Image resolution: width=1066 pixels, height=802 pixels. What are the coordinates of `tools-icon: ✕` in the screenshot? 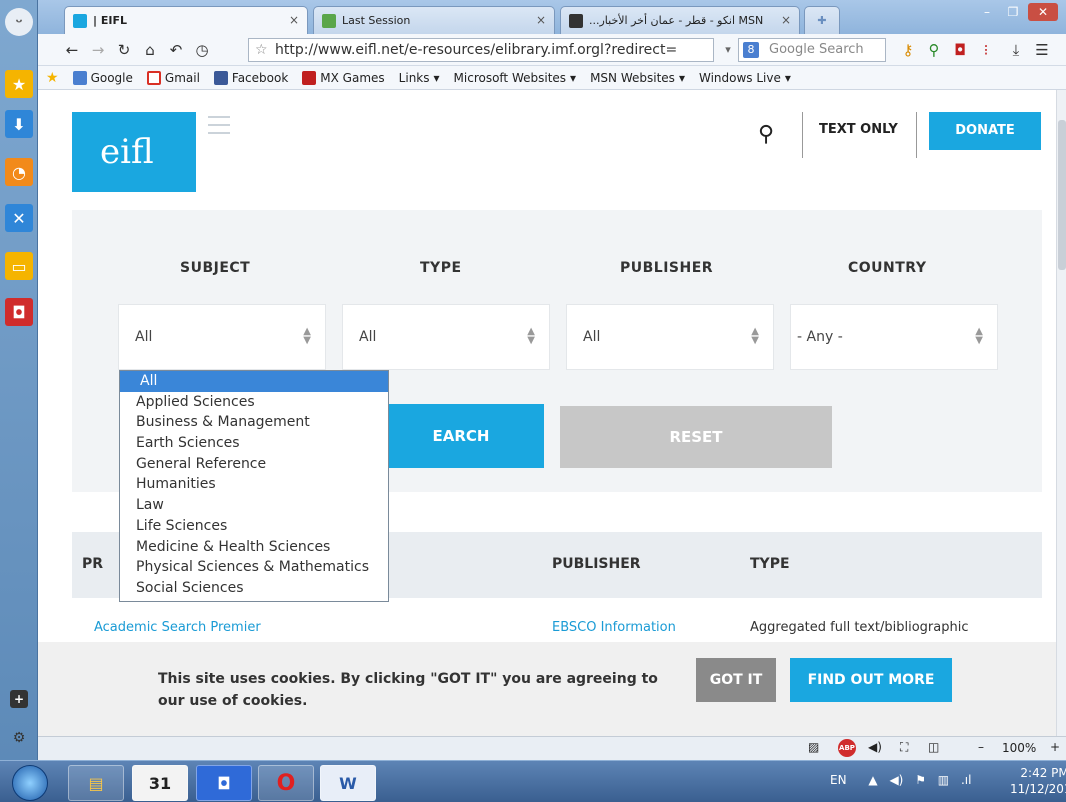 It's located at (19, 218).